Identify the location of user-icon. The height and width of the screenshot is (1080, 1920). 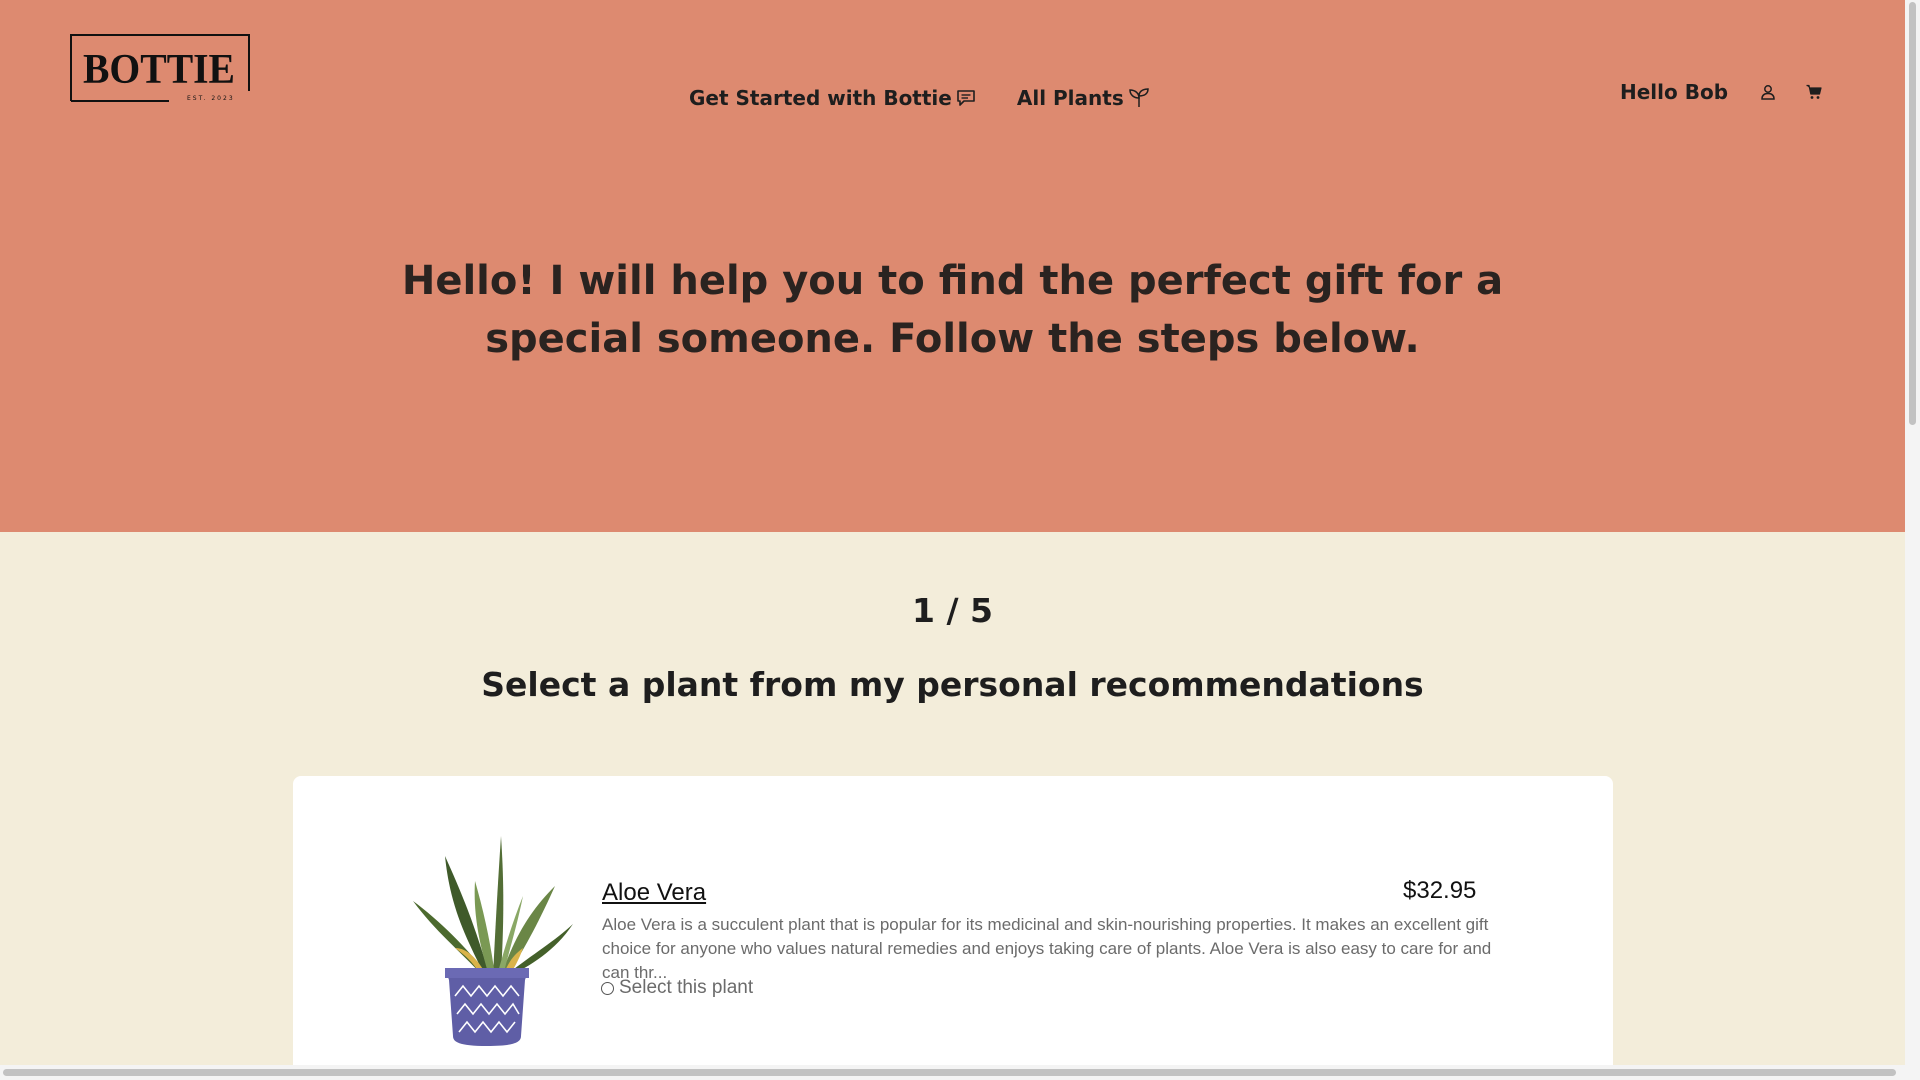
(1768, 92).